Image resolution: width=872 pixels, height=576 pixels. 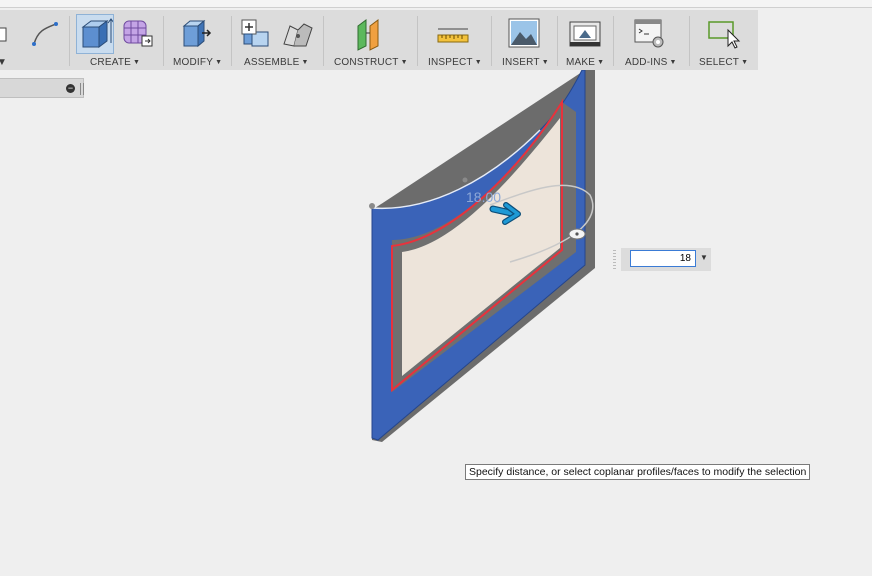 I want to click on form-icon, so click(x=138, y=34).